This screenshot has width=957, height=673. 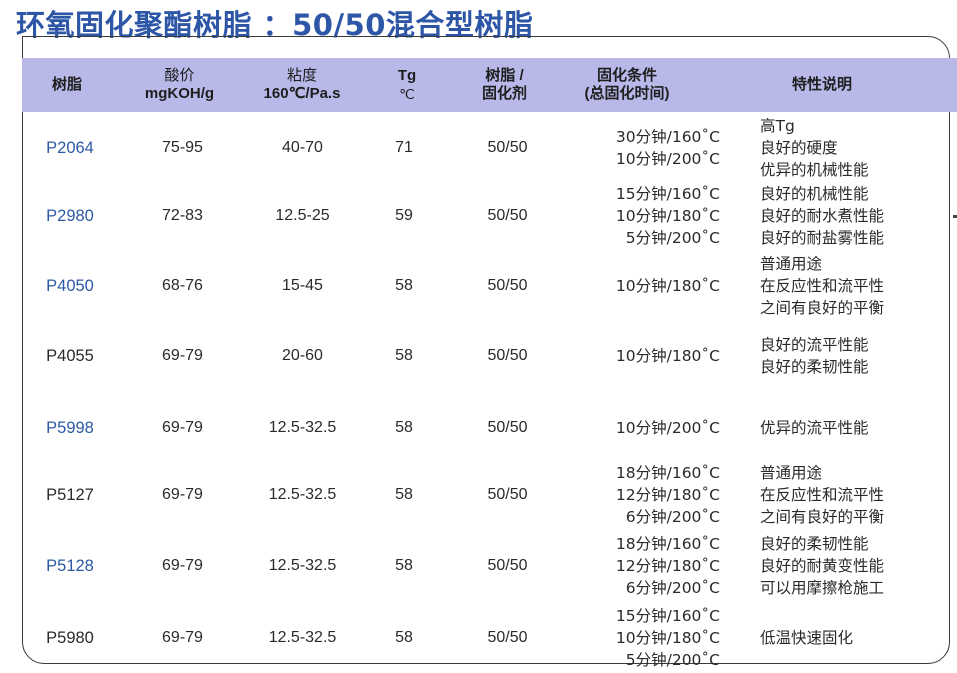 What do you see at coordinates (855, 566) in the screenshot?
I see `cell-properties: 良好的柔韧性能 良好的耐黄变性能 可以用摩擦枪施工` at bounding box center [855, 566].